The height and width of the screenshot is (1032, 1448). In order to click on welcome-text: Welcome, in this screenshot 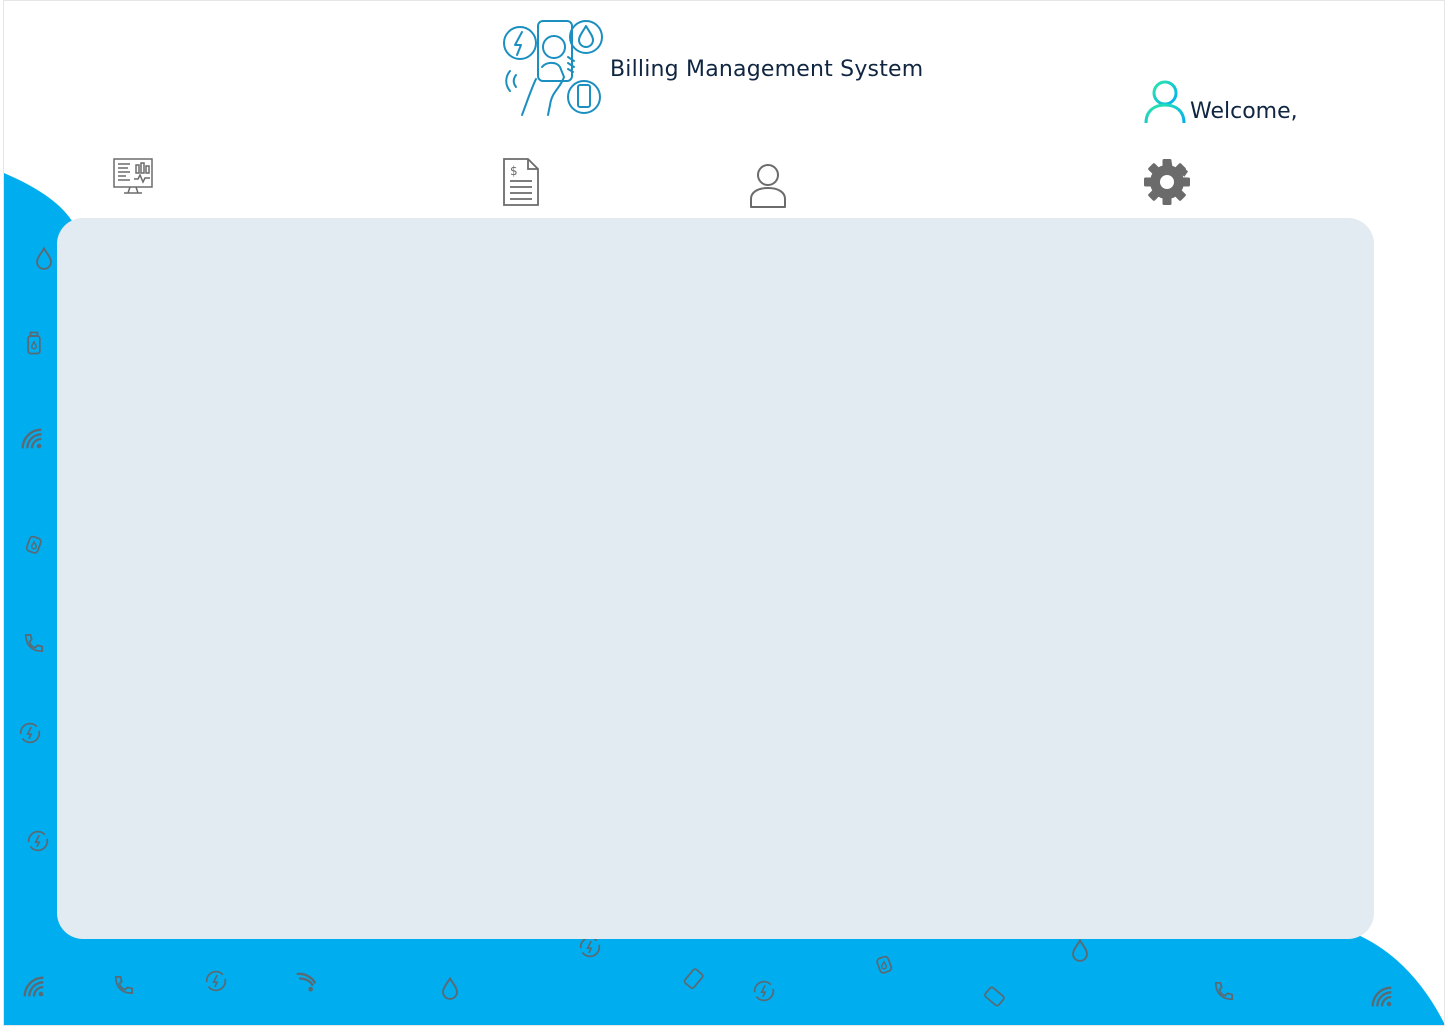, I will do `click(1244, 111)`.